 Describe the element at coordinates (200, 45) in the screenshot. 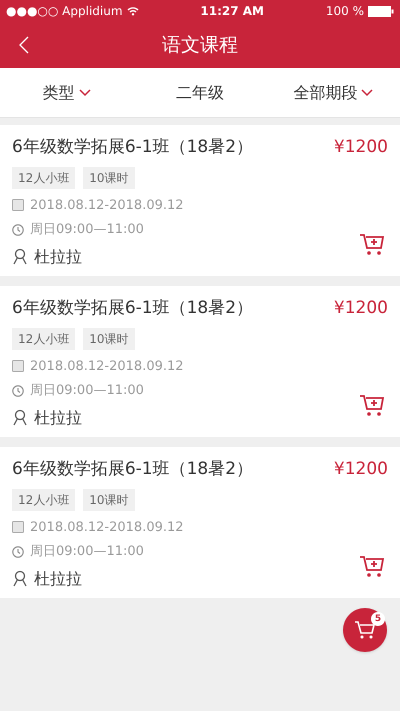

I see `page-title: 语文课程` at that location.